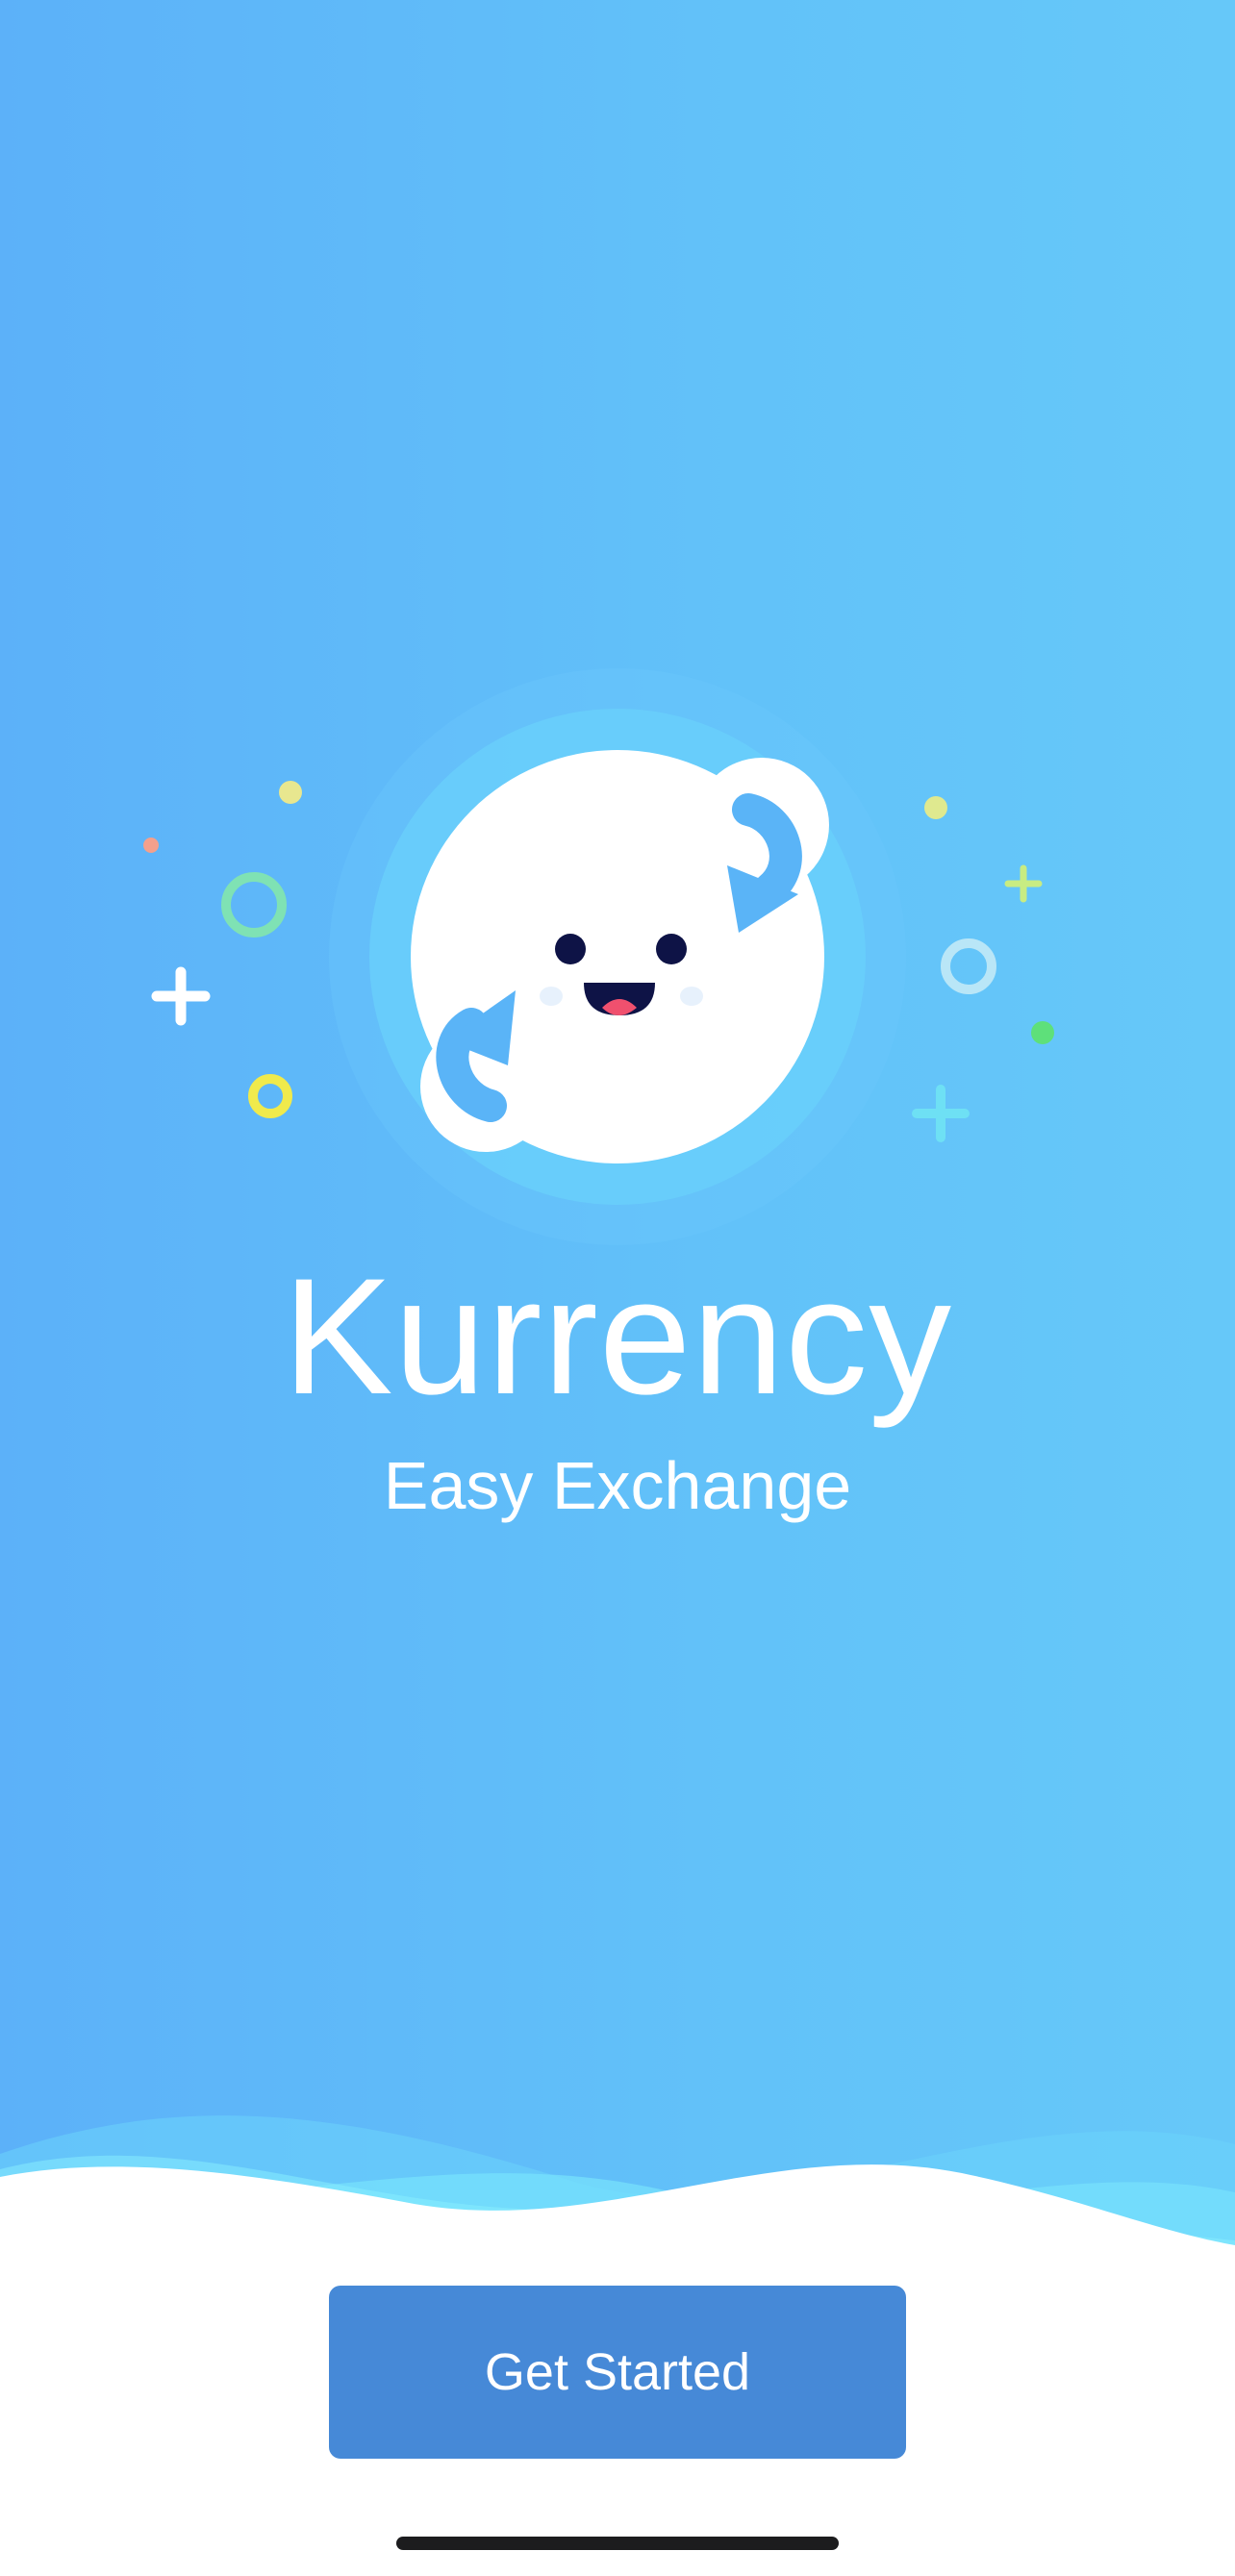  Describe the element at coordinates (691, 996) in the screenshot. I see `right-cheek` at that location.